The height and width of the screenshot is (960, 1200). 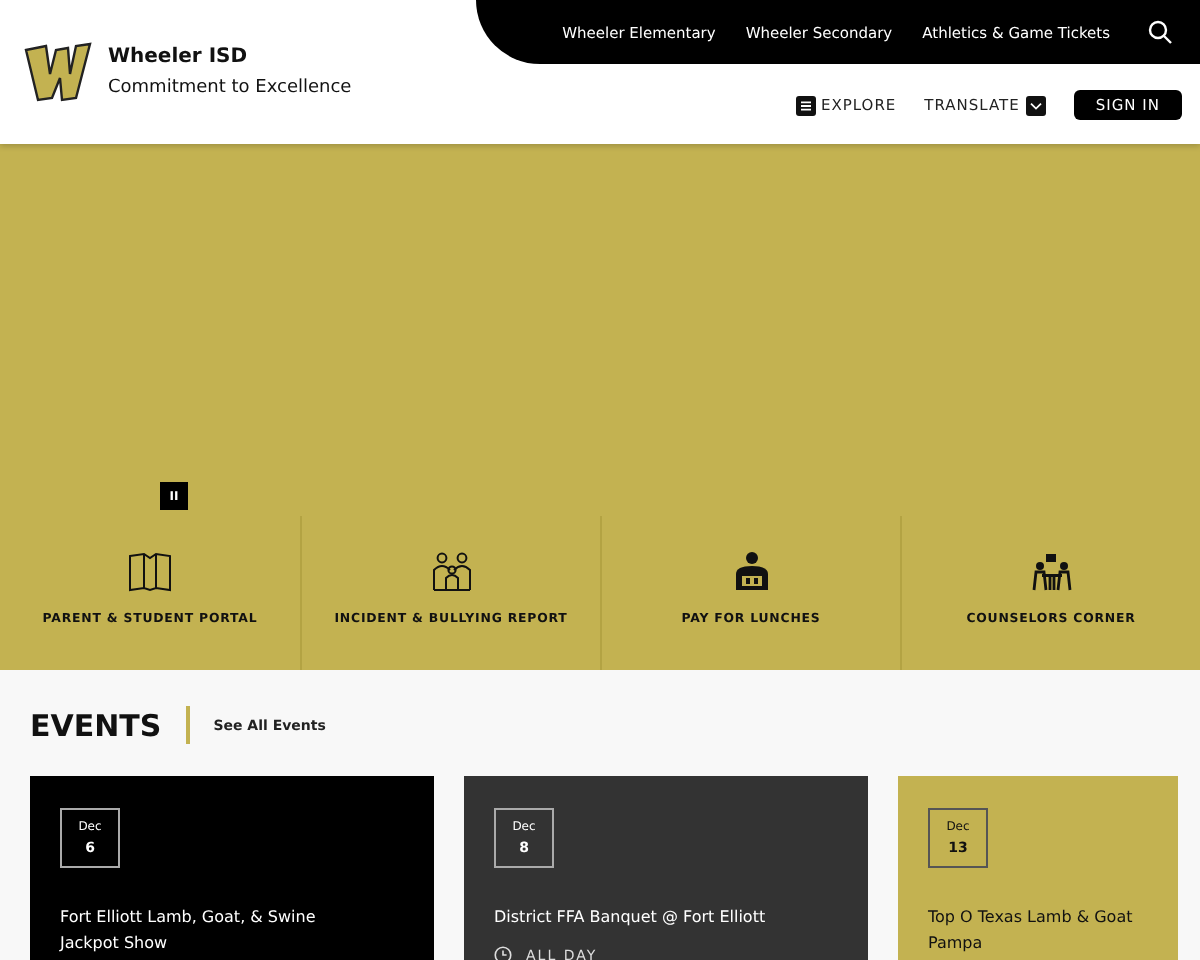 I want to click on search-icon, so click(x=1160, y=32).